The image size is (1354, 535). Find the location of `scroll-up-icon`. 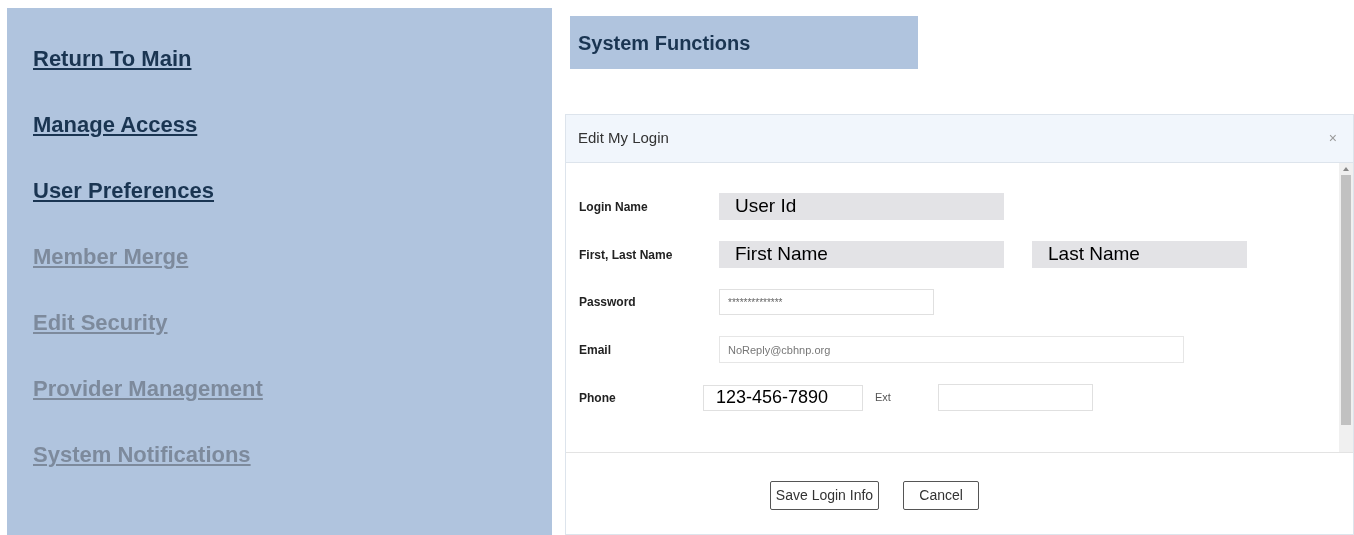

scroll-up-icon is located at coordinates (1346, 169).